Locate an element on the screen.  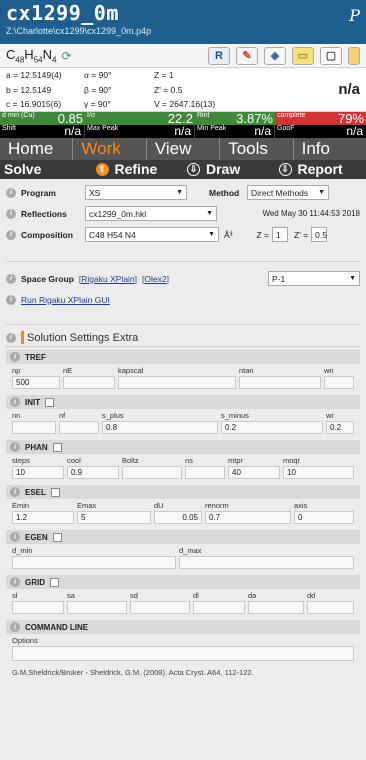
ron-icon: R is located at coordinates (219, 55).